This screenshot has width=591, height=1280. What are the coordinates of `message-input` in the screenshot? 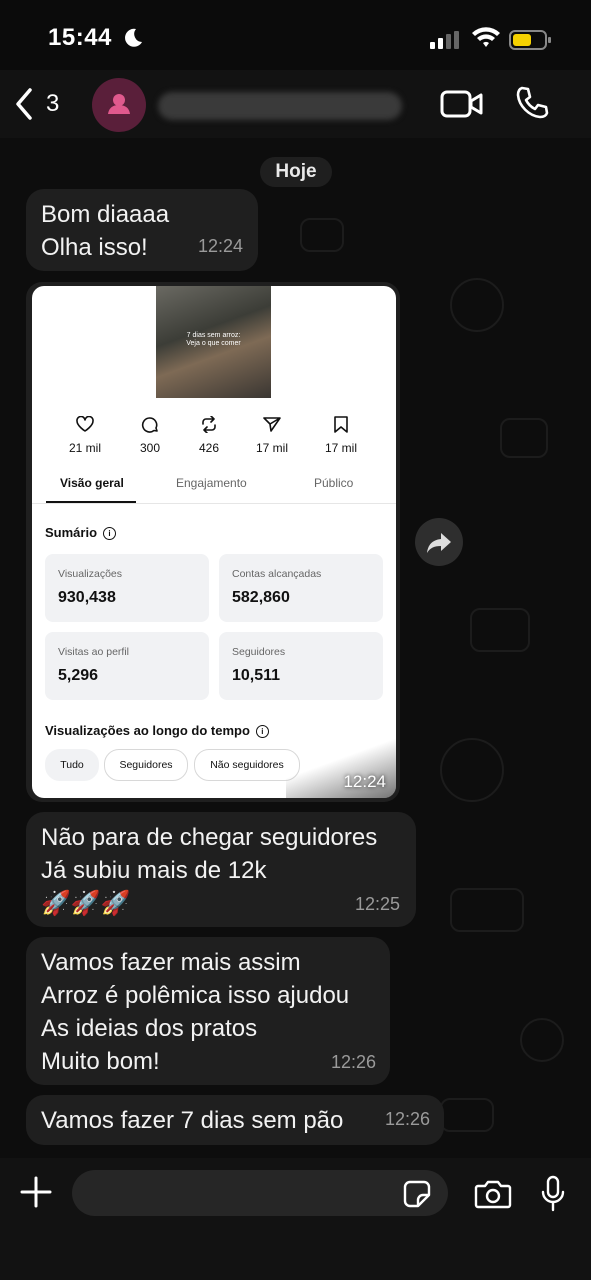 It's located at (260, 1193).